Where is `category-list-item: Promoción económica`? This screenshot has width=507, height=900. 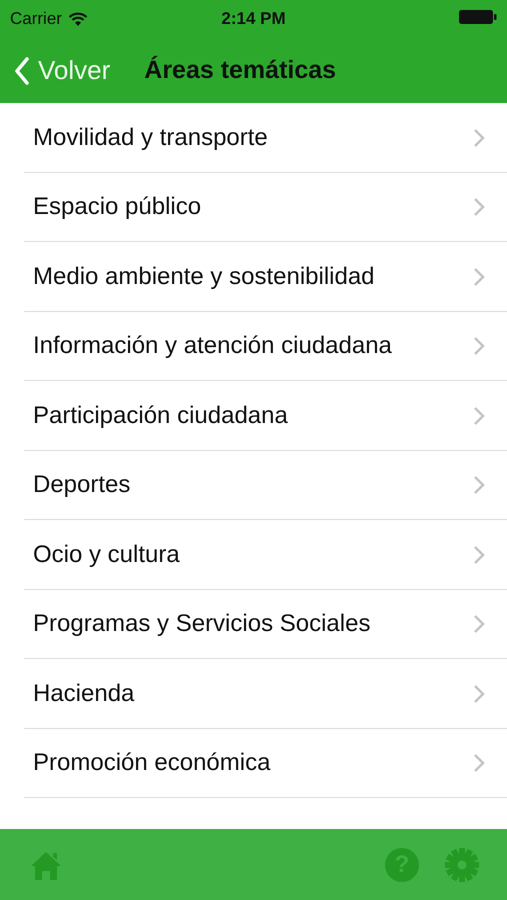
category-list-item: Promoción económica is located at coordinates (253, 763).